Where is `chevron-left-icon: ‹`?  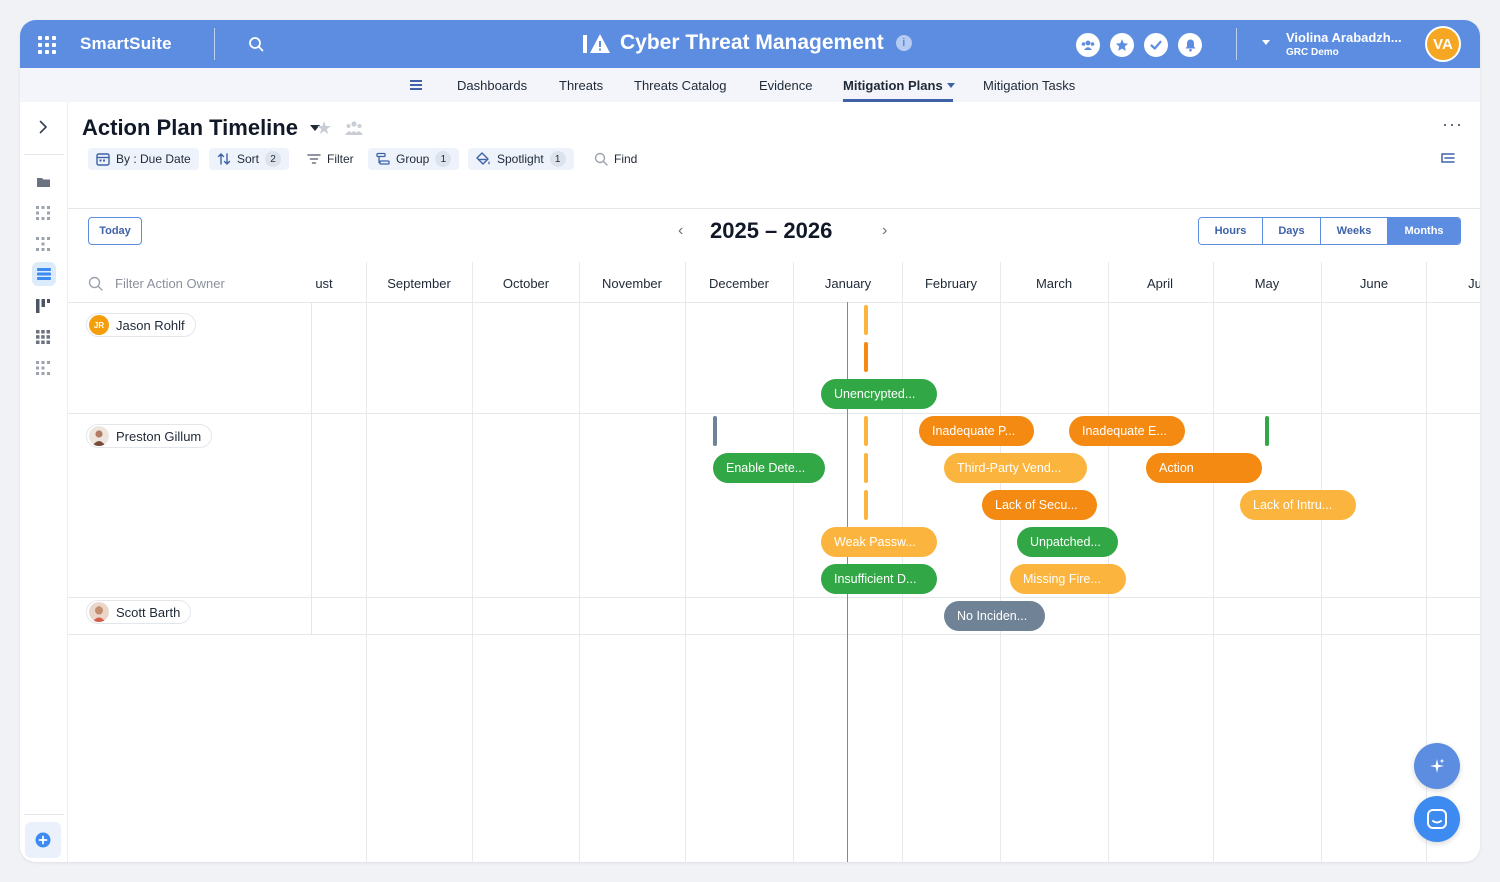
chevron-left-icon: ‹ is located at coordinates (680, 231).